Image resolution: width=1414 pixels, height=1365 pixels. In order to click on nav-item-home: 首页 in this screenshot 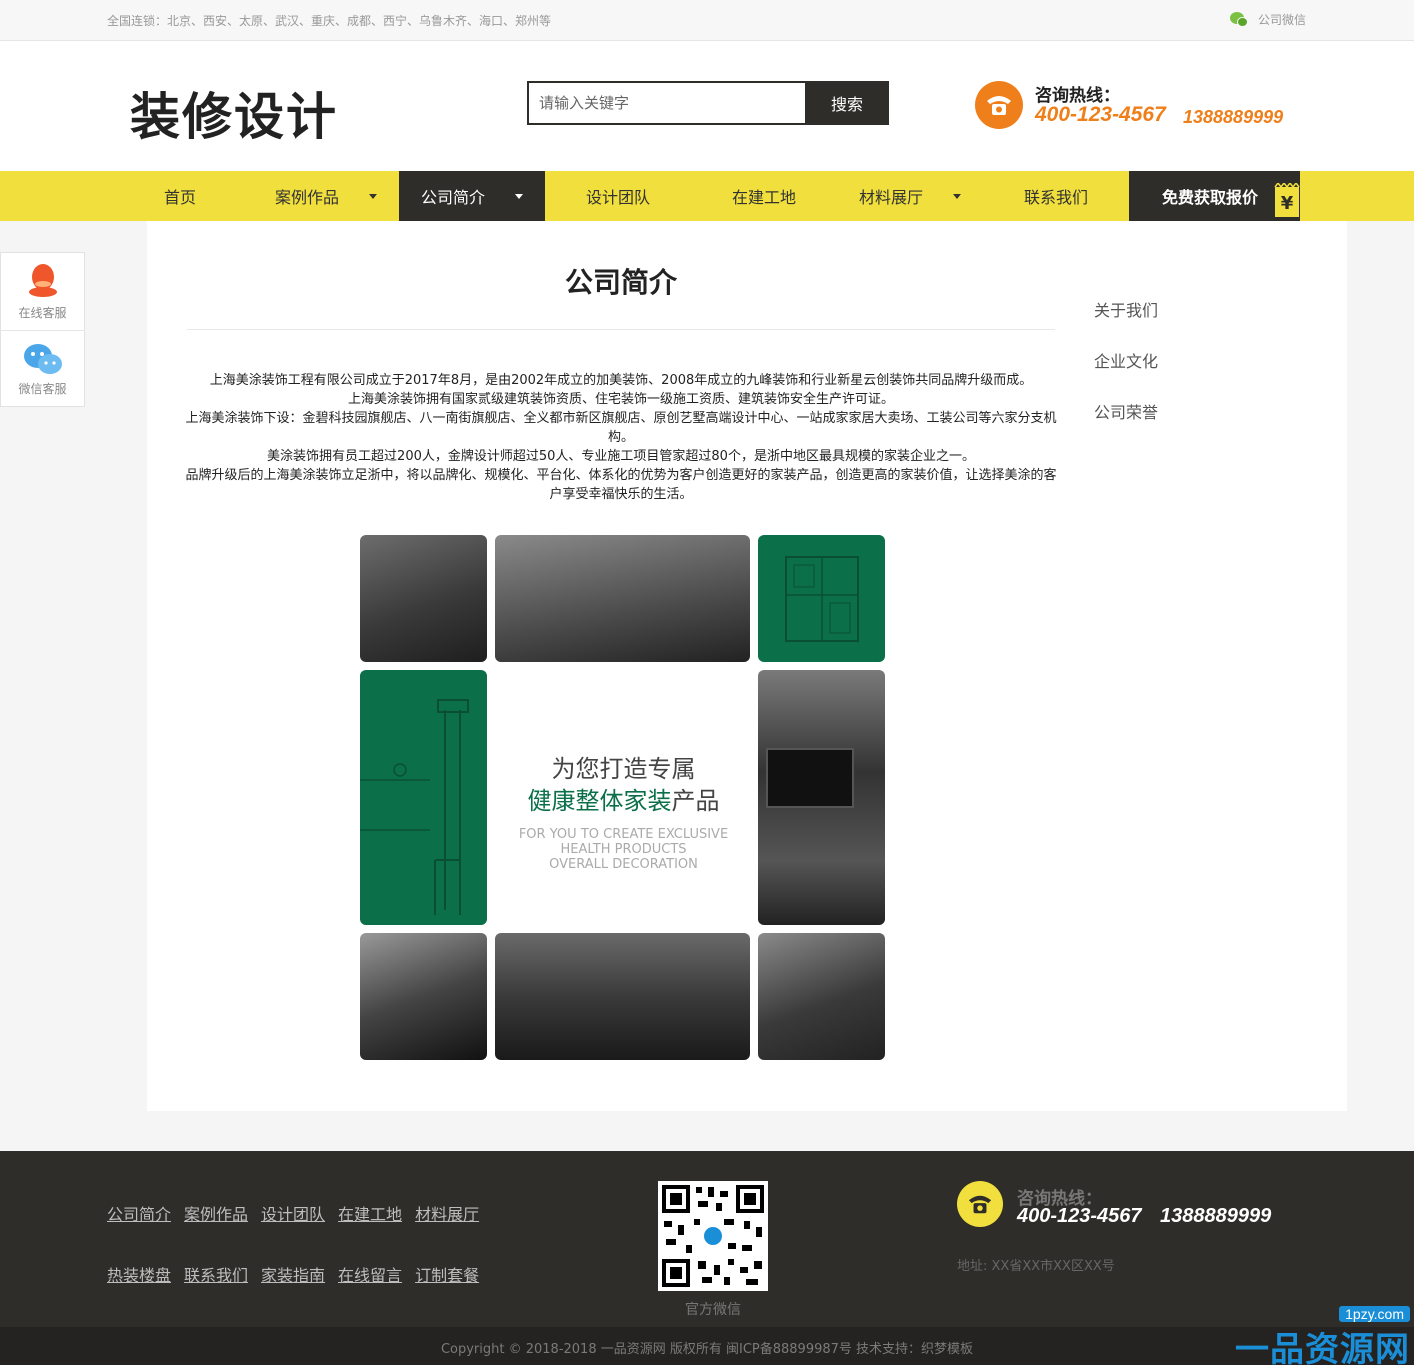, I will do `click(180, 196)`.